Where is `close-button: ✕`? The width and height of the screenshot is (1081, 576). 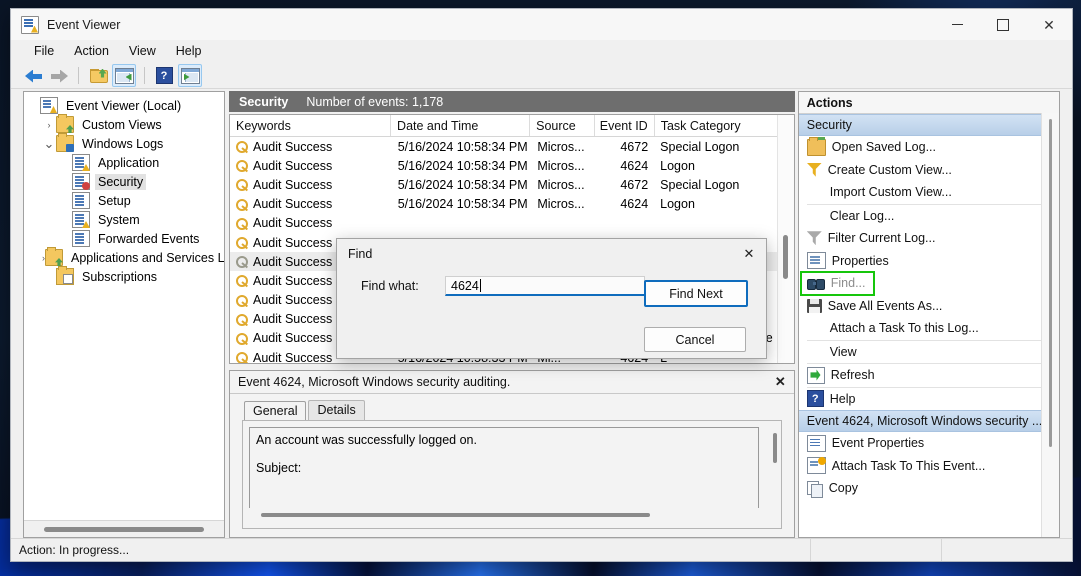 close-button: ✕ is located at coordinates (1049, 24).